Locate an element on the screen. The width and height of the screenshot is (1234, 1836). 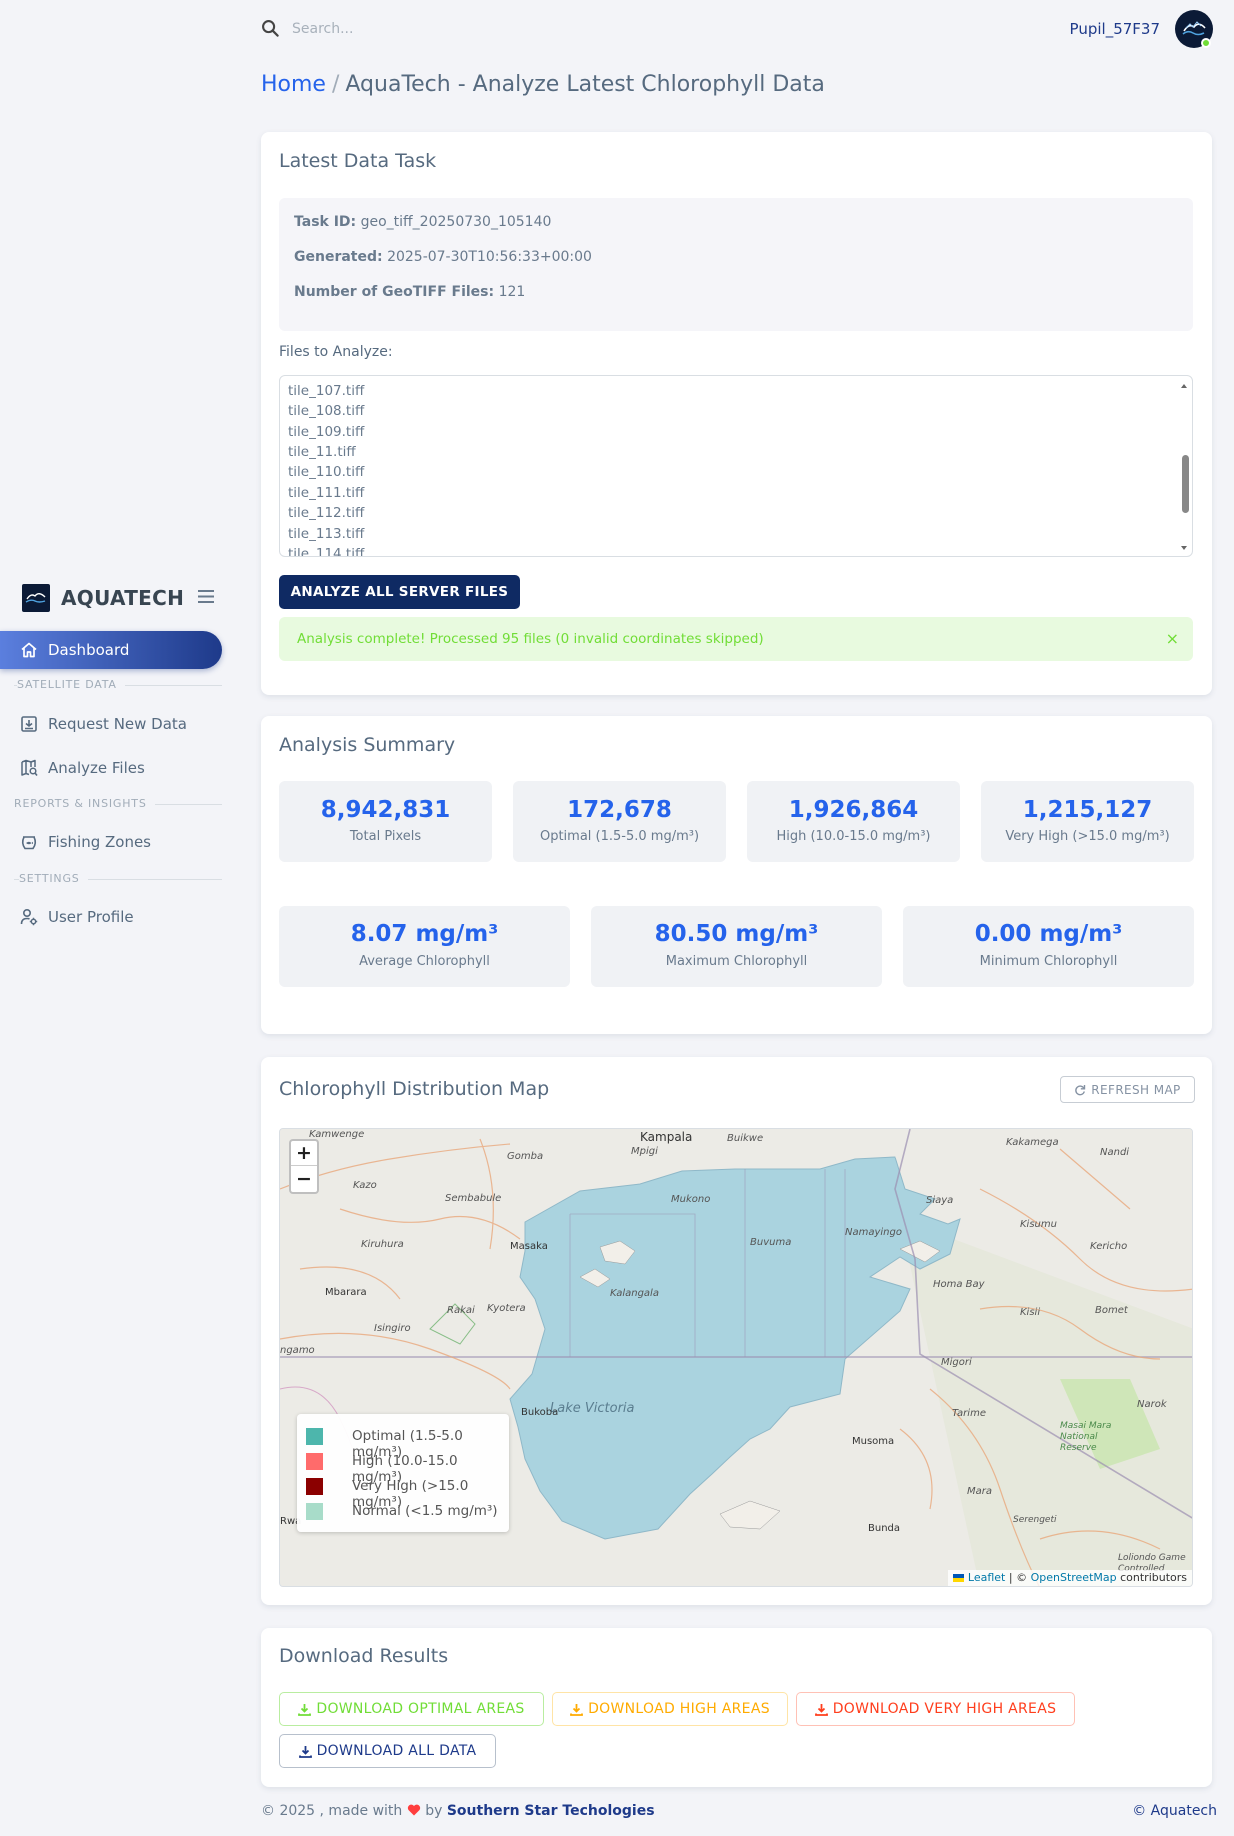
analyze-all-button: ANALYZE ALL SERVER FILES is located at coordinates (399, 592).